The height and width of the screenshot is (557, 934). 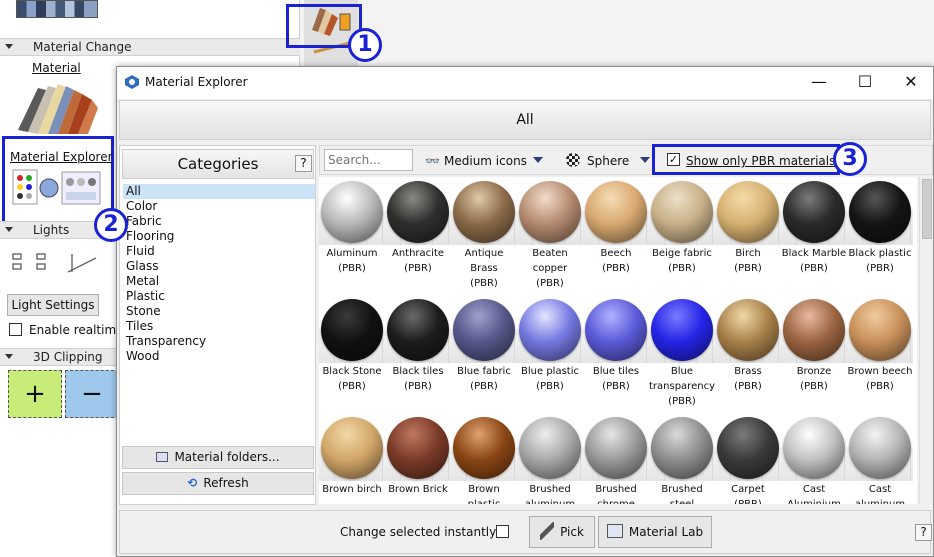 I want to click on material-tile: Antique Brass (PBR), so click(x=484, y=235).